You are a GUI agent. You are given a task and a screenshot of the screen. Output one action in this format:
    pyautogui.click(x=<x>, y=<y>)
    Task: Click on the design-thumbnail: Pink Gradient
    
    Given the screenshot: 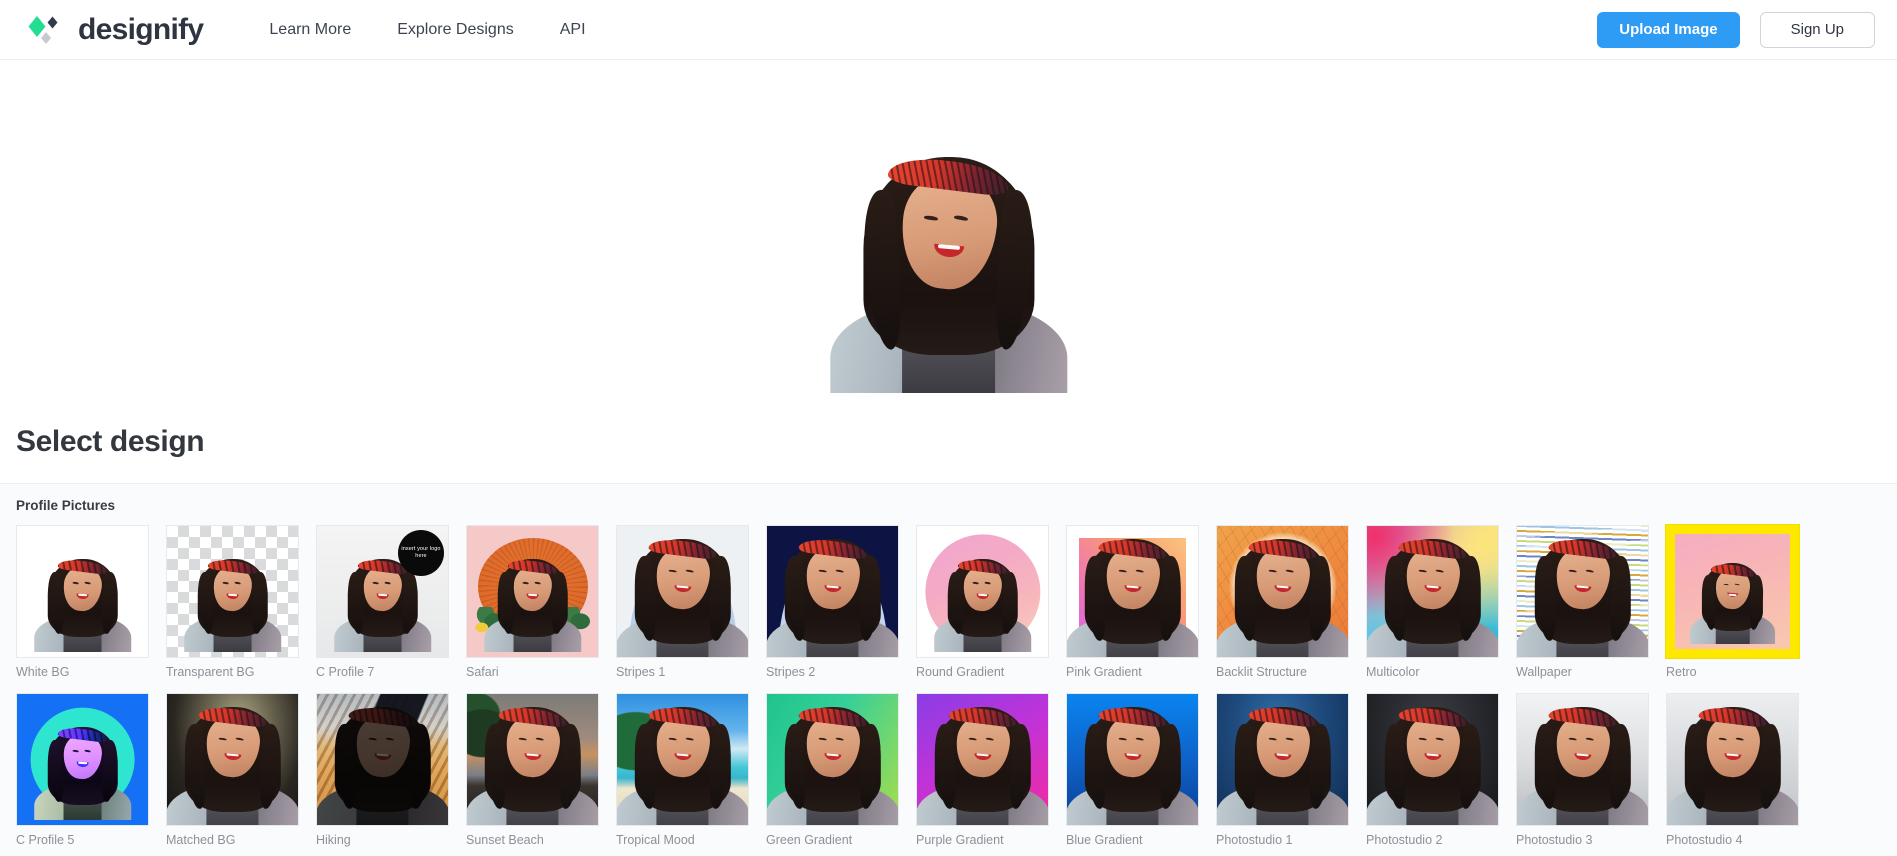 What is the action you would take?
    pyautogui.click(x=1141, y=602)
    